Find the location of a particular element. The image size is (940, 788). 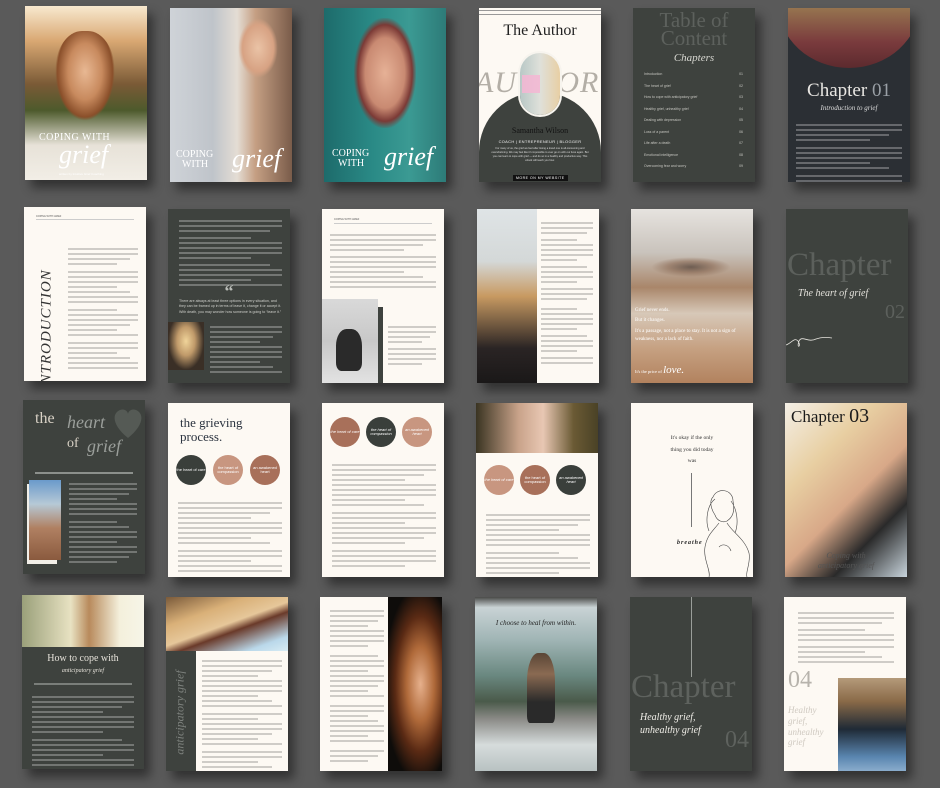

grieving-title-2: process. is located at coordinates (201, 436).